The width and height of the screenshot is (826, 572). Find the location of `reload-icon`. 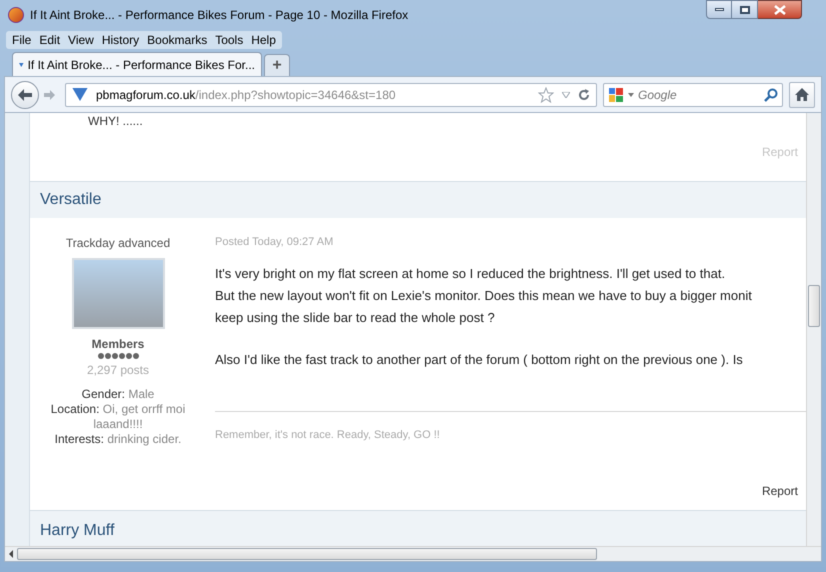

reload-icon is located at coordinates (584, 94).